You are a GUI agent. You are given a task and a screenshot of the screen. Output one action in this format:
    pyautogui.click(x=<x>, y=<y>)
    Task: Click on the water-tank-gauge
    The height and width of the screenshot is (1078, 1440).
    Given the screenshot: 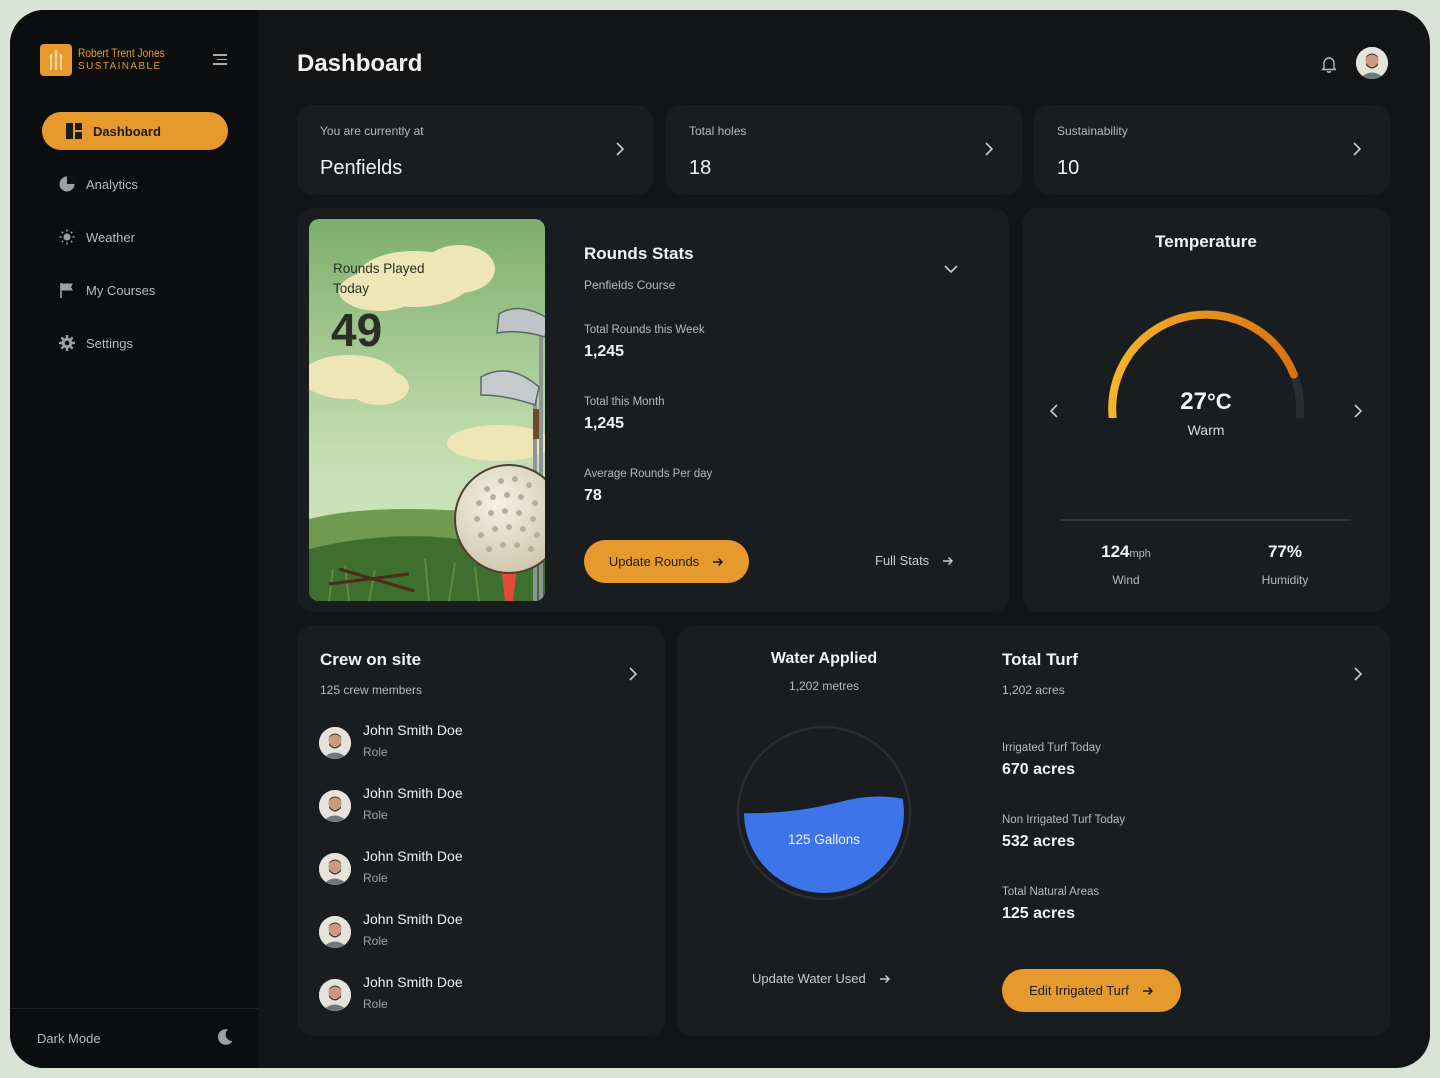 What is the action you would take?
    pyautogui.click(x=824, y=813)
    